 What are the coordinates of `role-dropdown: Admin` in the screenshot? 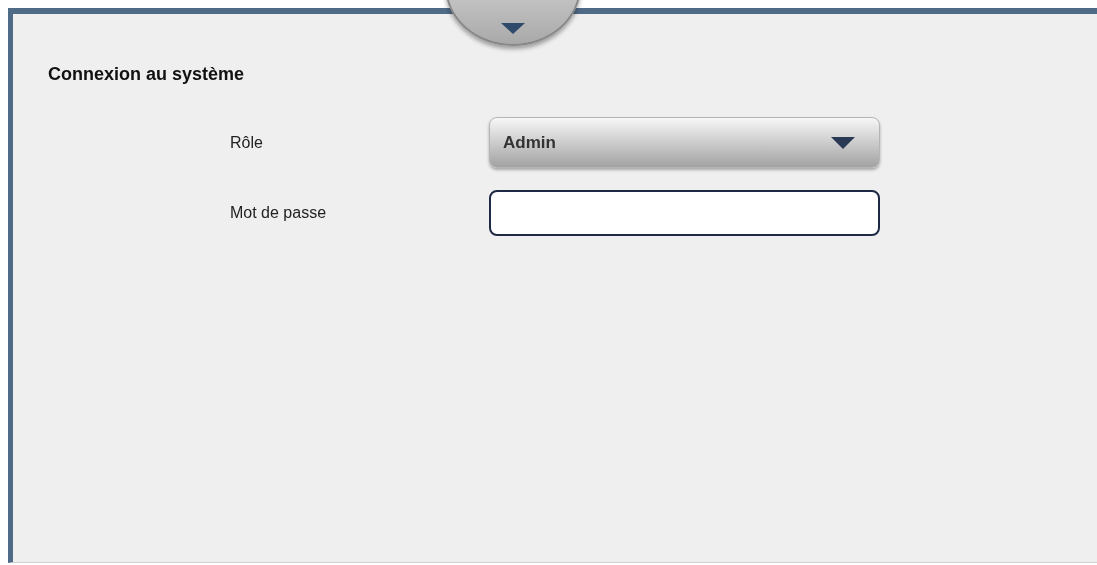 It's located at (684, 142).